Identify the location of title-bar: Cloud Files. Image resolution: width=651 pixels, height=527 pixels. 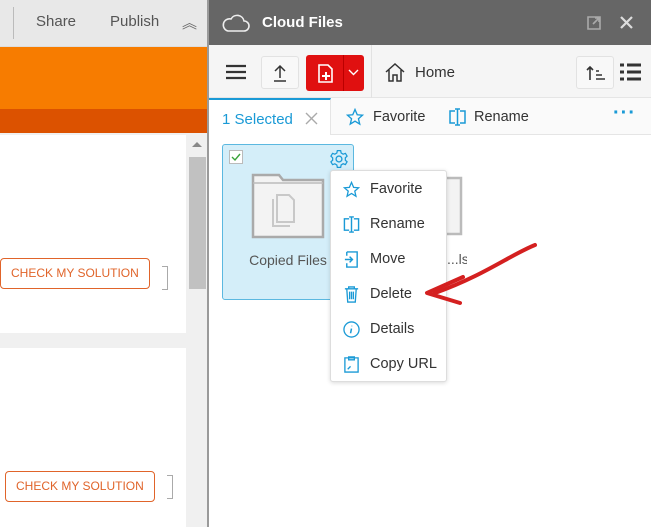
(430, 22).